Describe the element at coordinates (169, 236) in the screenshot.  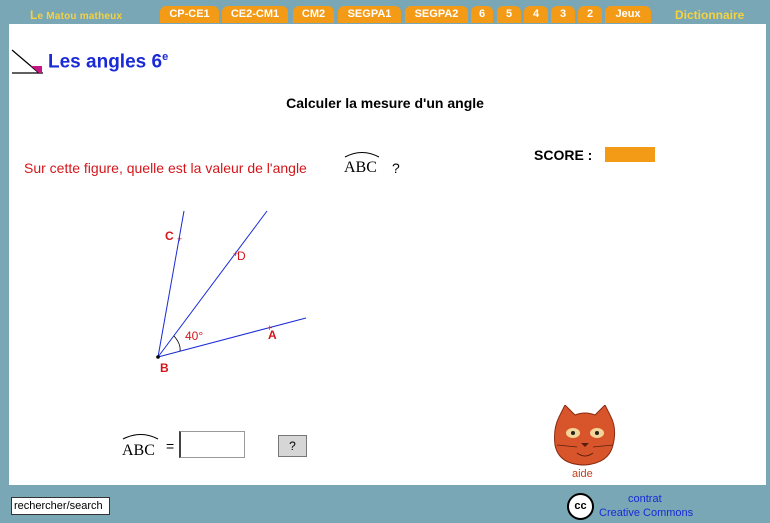
I see `point-label-c: C` at that location.